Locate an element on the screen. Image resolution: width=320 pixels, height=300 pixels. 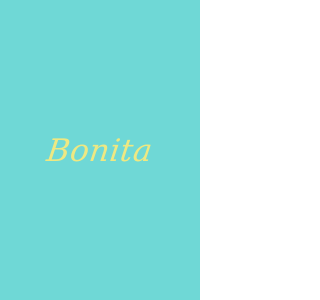
cover-title-wrapper: Bonita is located at coordinates (100, 151).